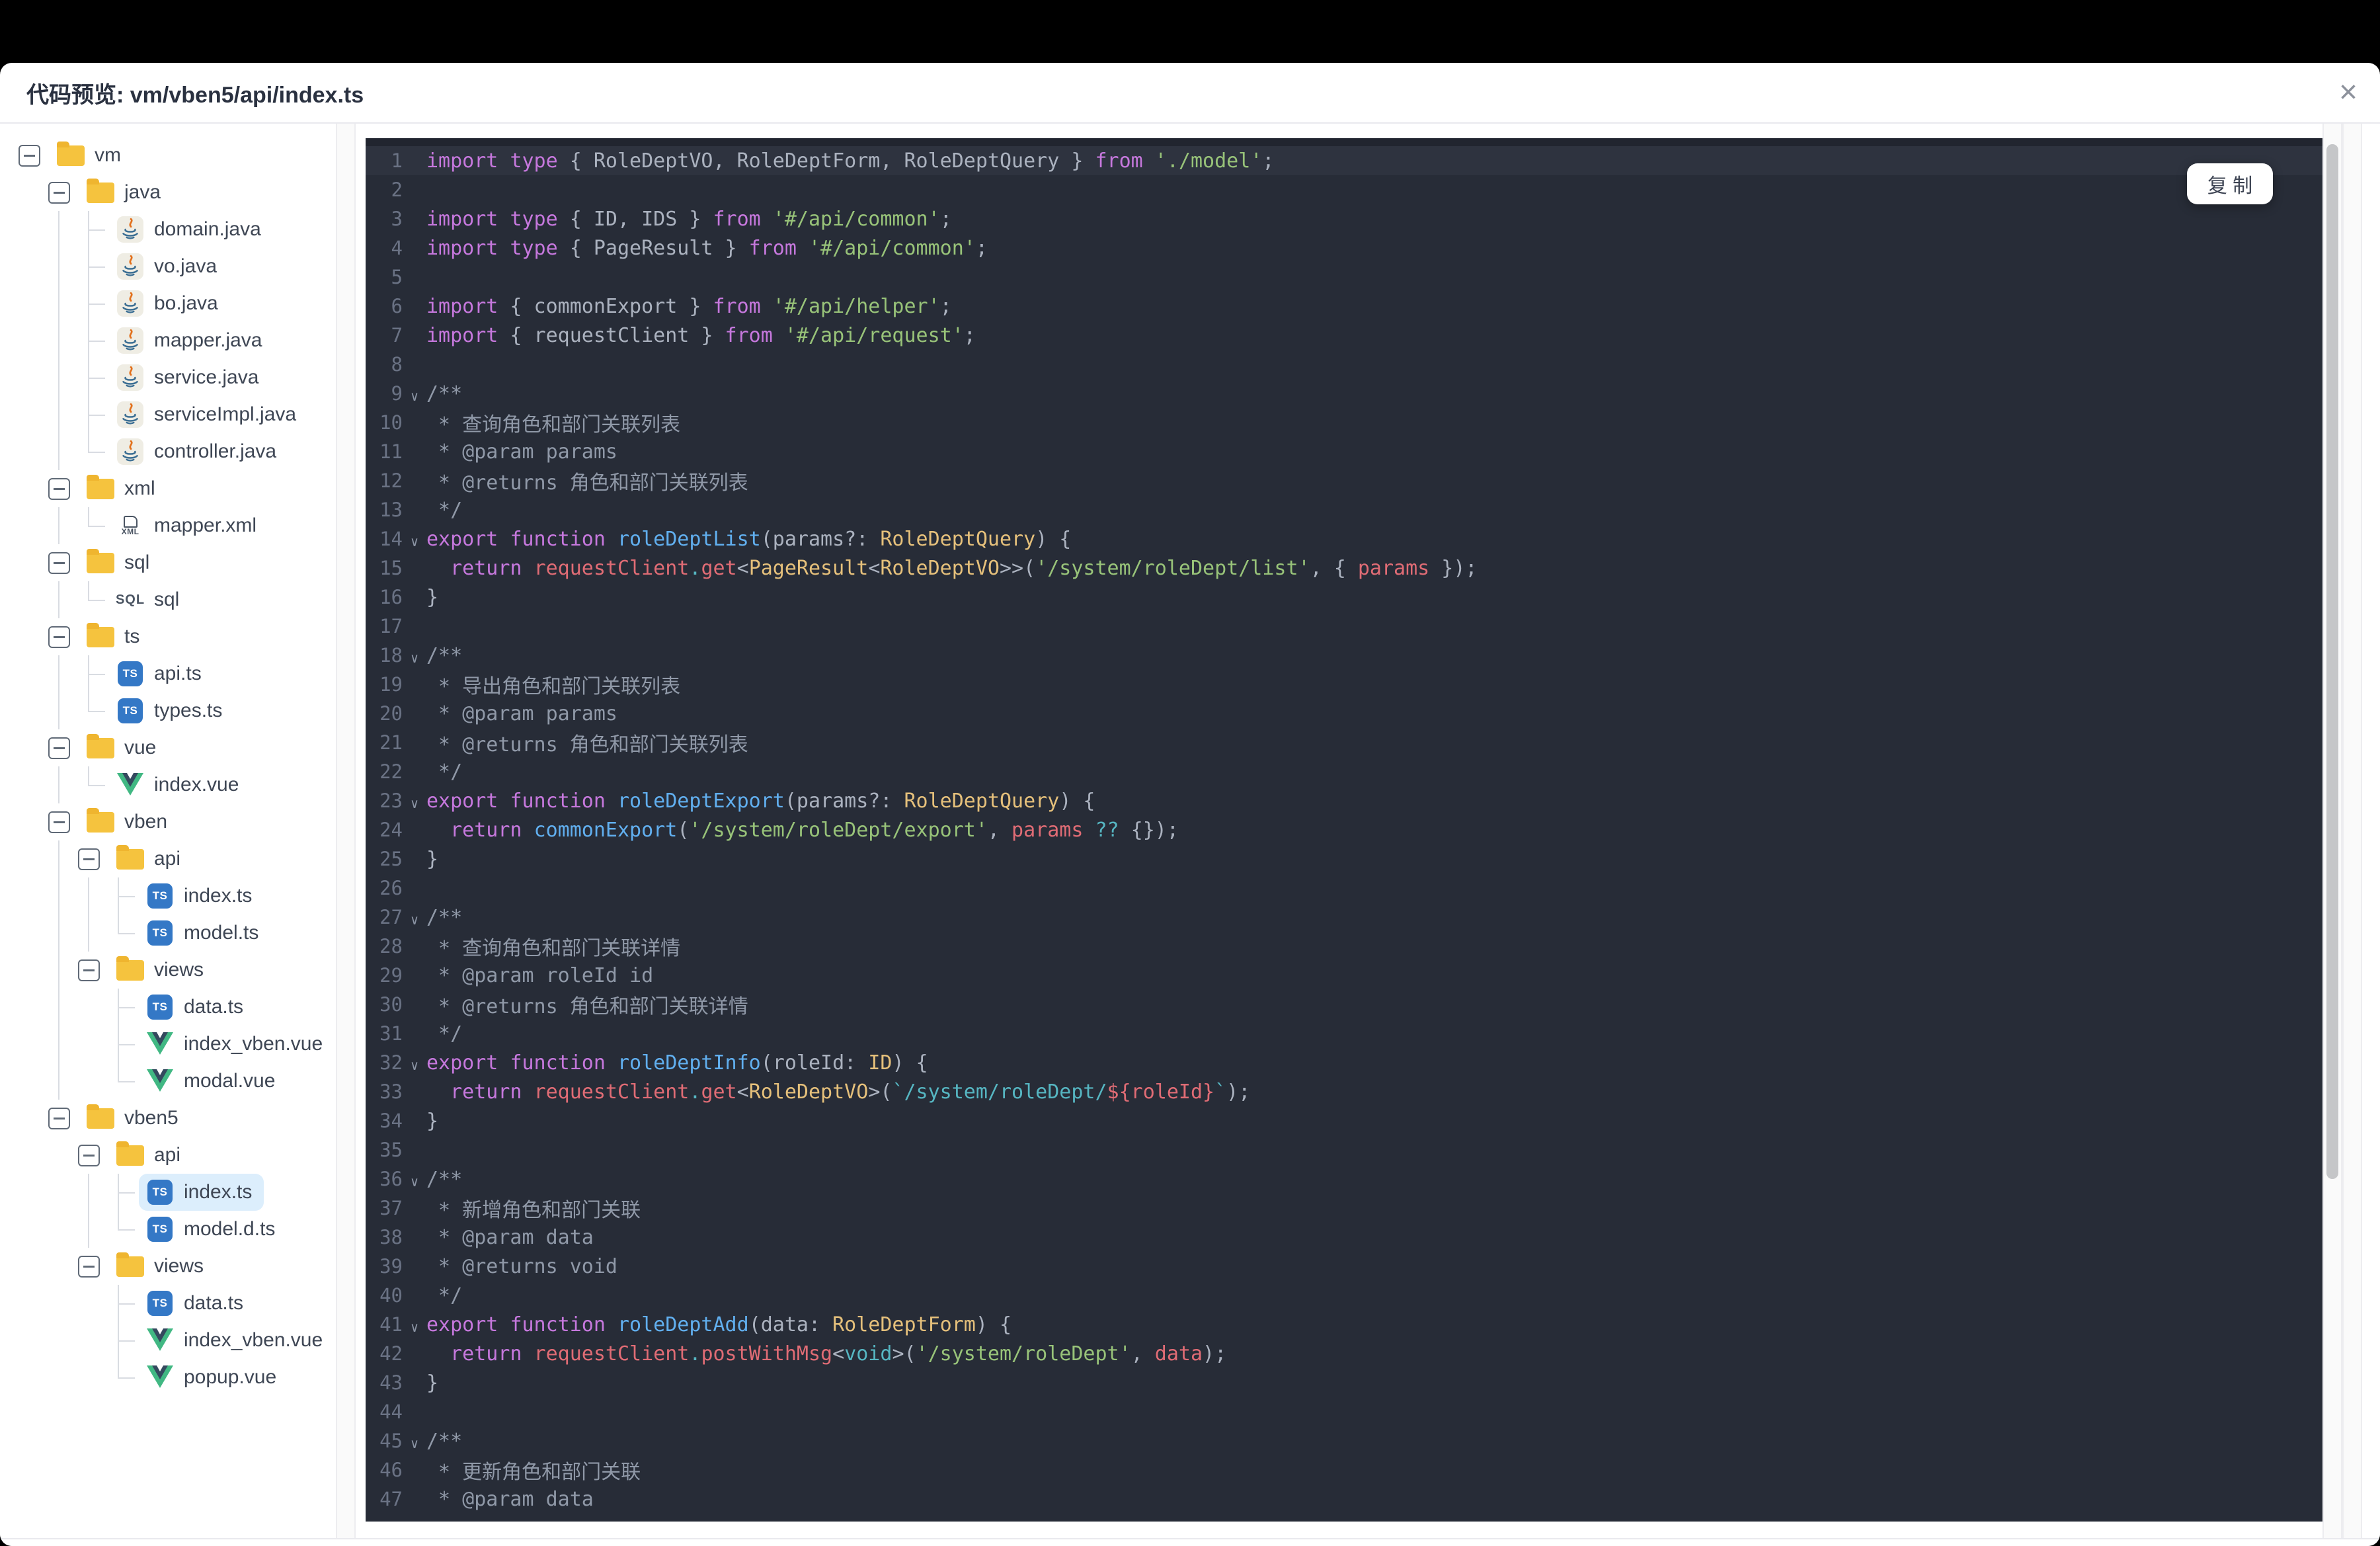 Image resolution: width=2380 pixels, height=1546 pixels. I want to click on tree-item-modal.vue: modal.vue, so click(168, 1081).